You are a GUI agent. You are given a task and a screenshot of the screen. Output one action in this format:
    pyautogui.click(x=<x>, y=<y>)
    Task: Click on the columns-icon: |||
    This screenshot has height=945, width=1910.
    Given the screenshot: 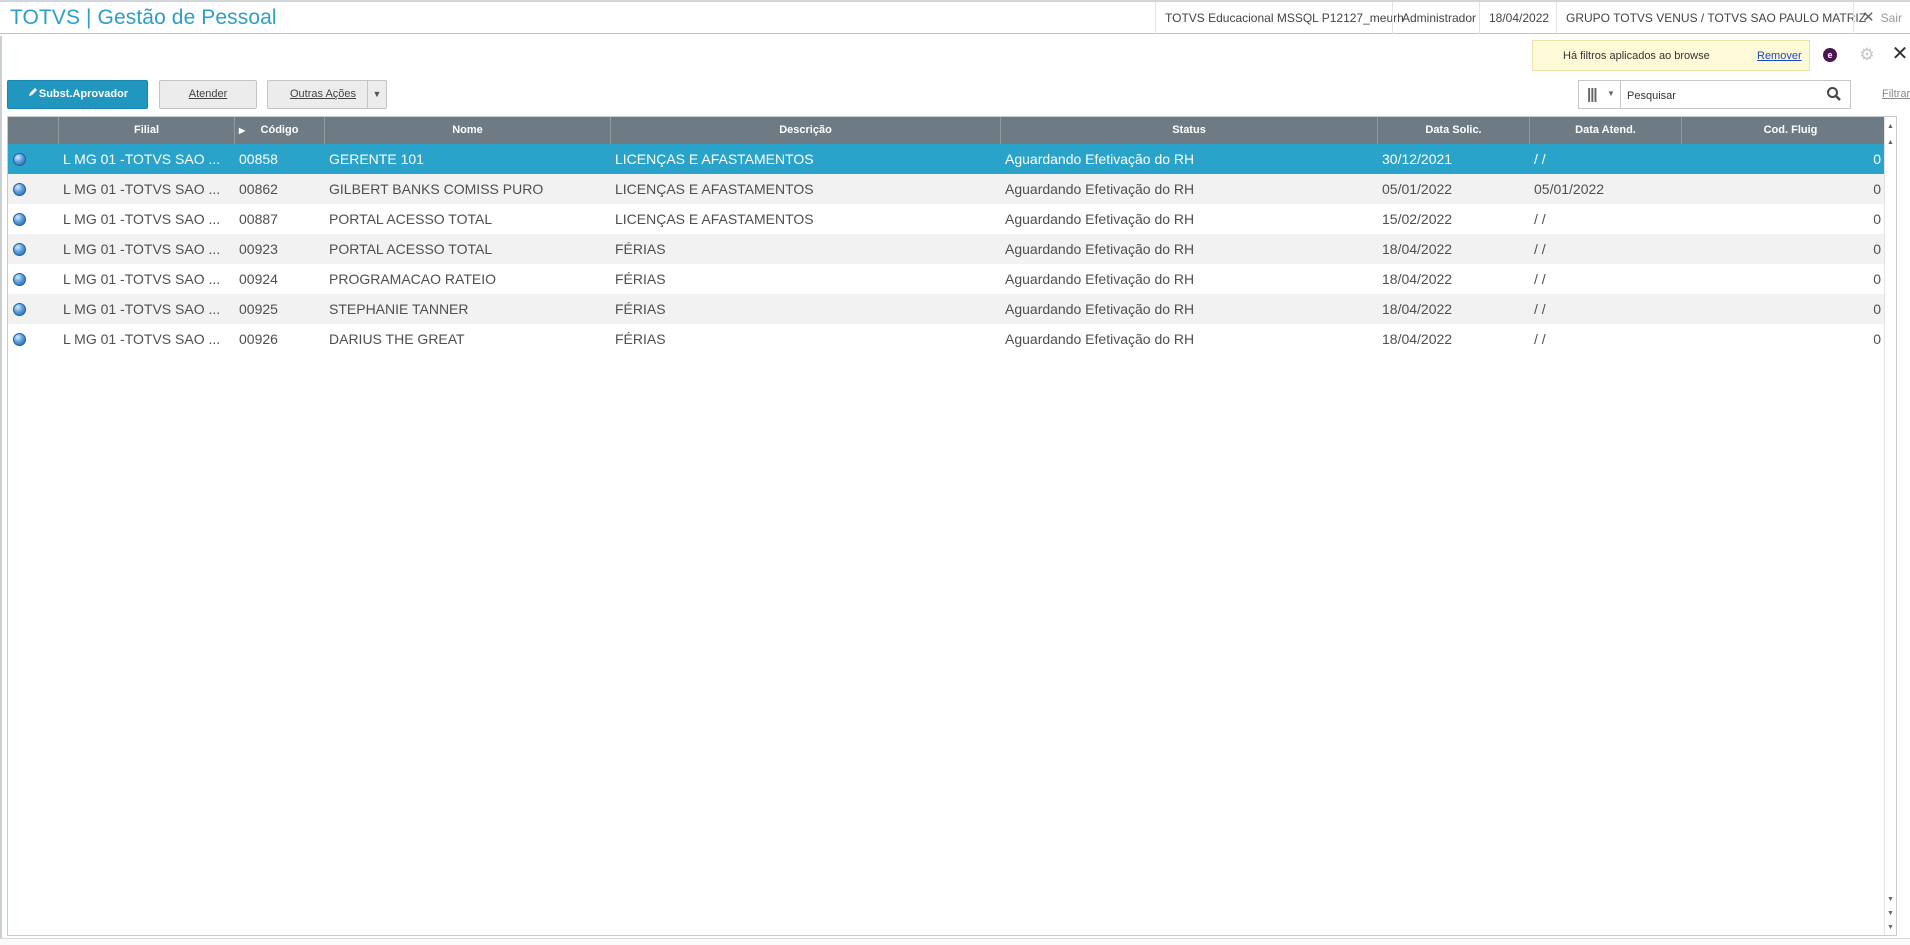 What is the action you would take?
    pyautogui.click(x=1592, y=94)
    